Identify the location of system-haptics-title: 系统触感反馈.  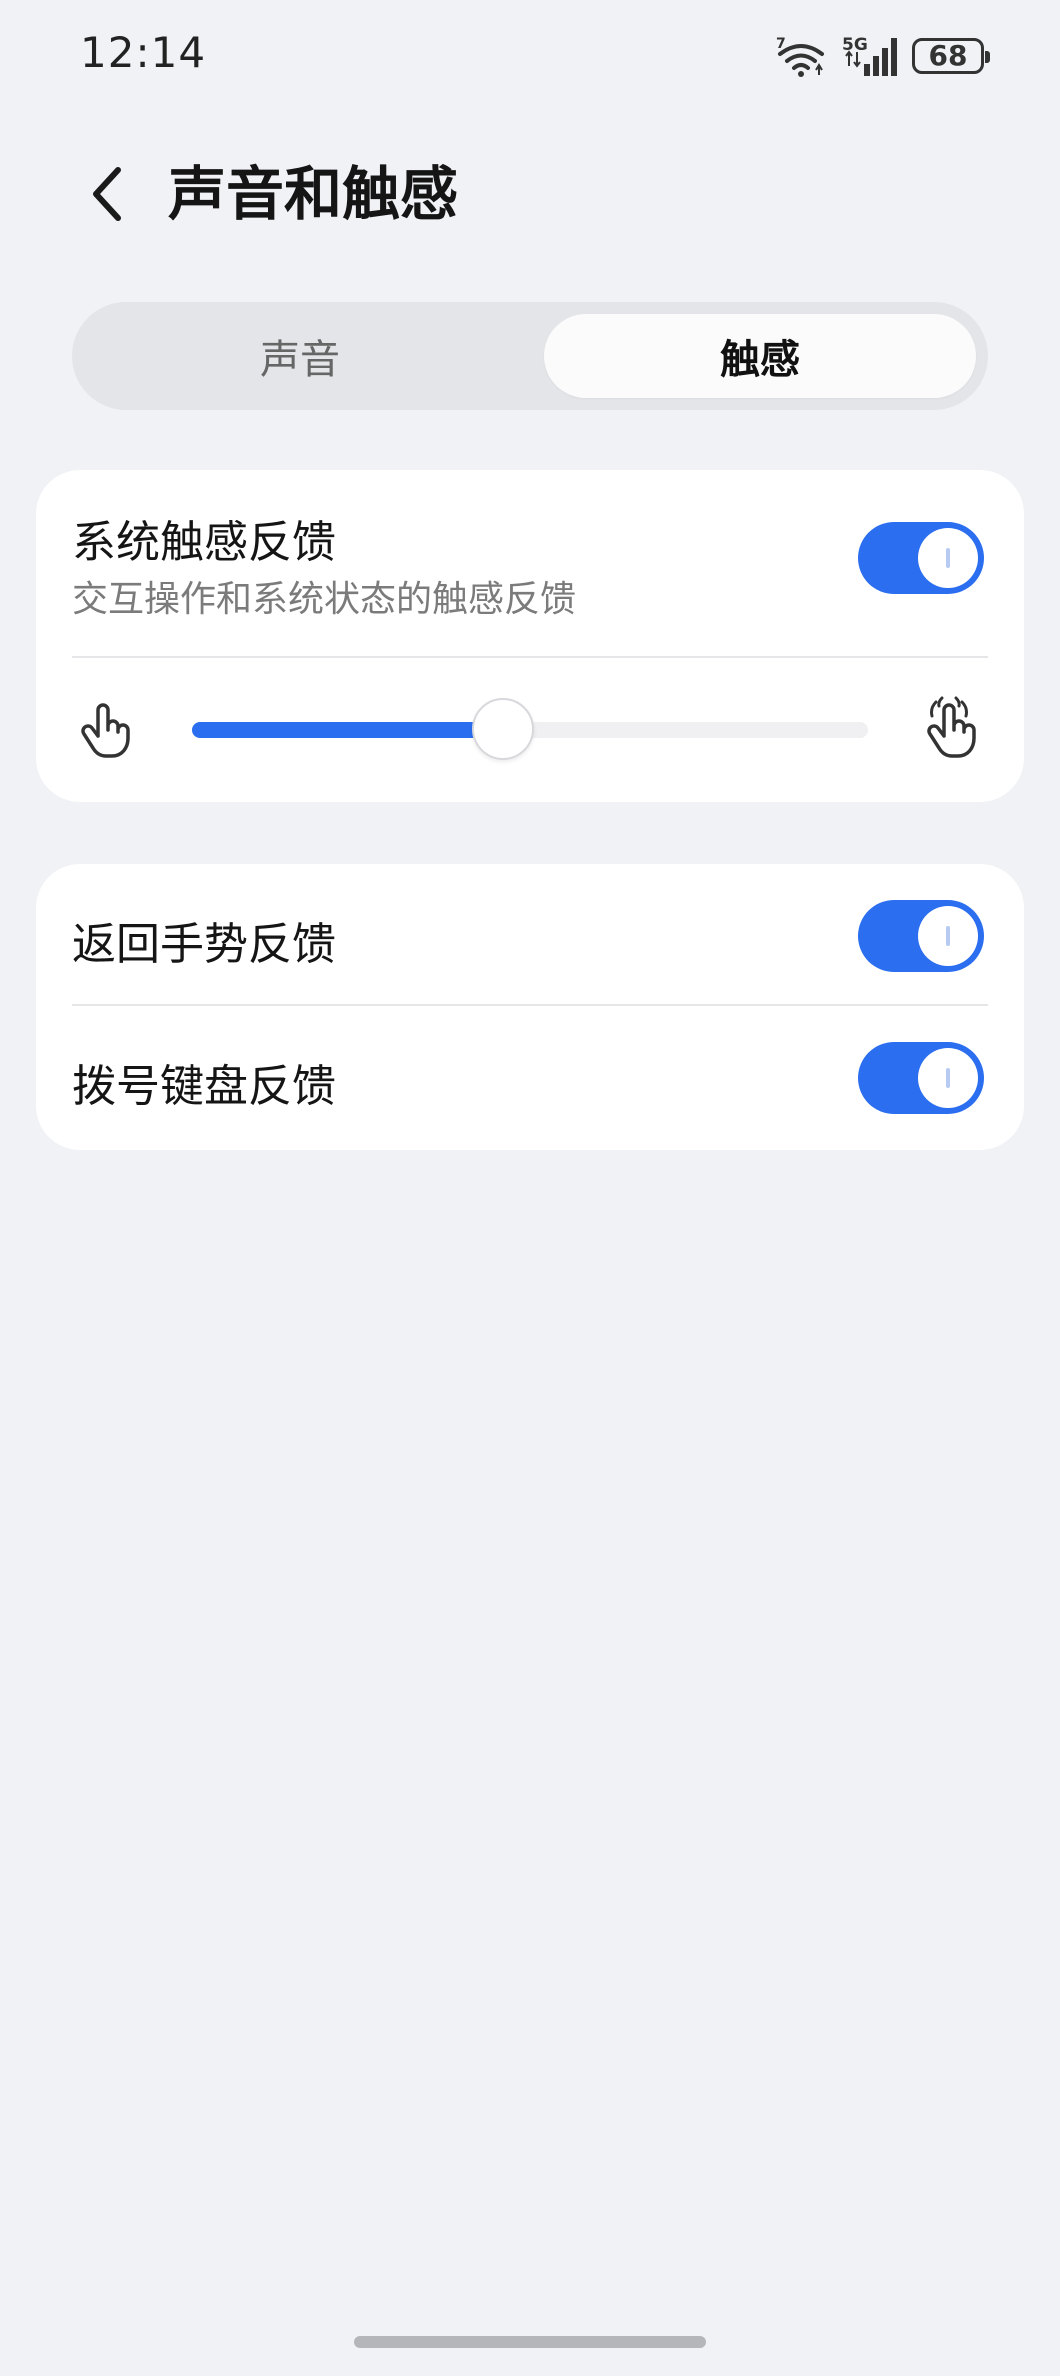
(204, 542).